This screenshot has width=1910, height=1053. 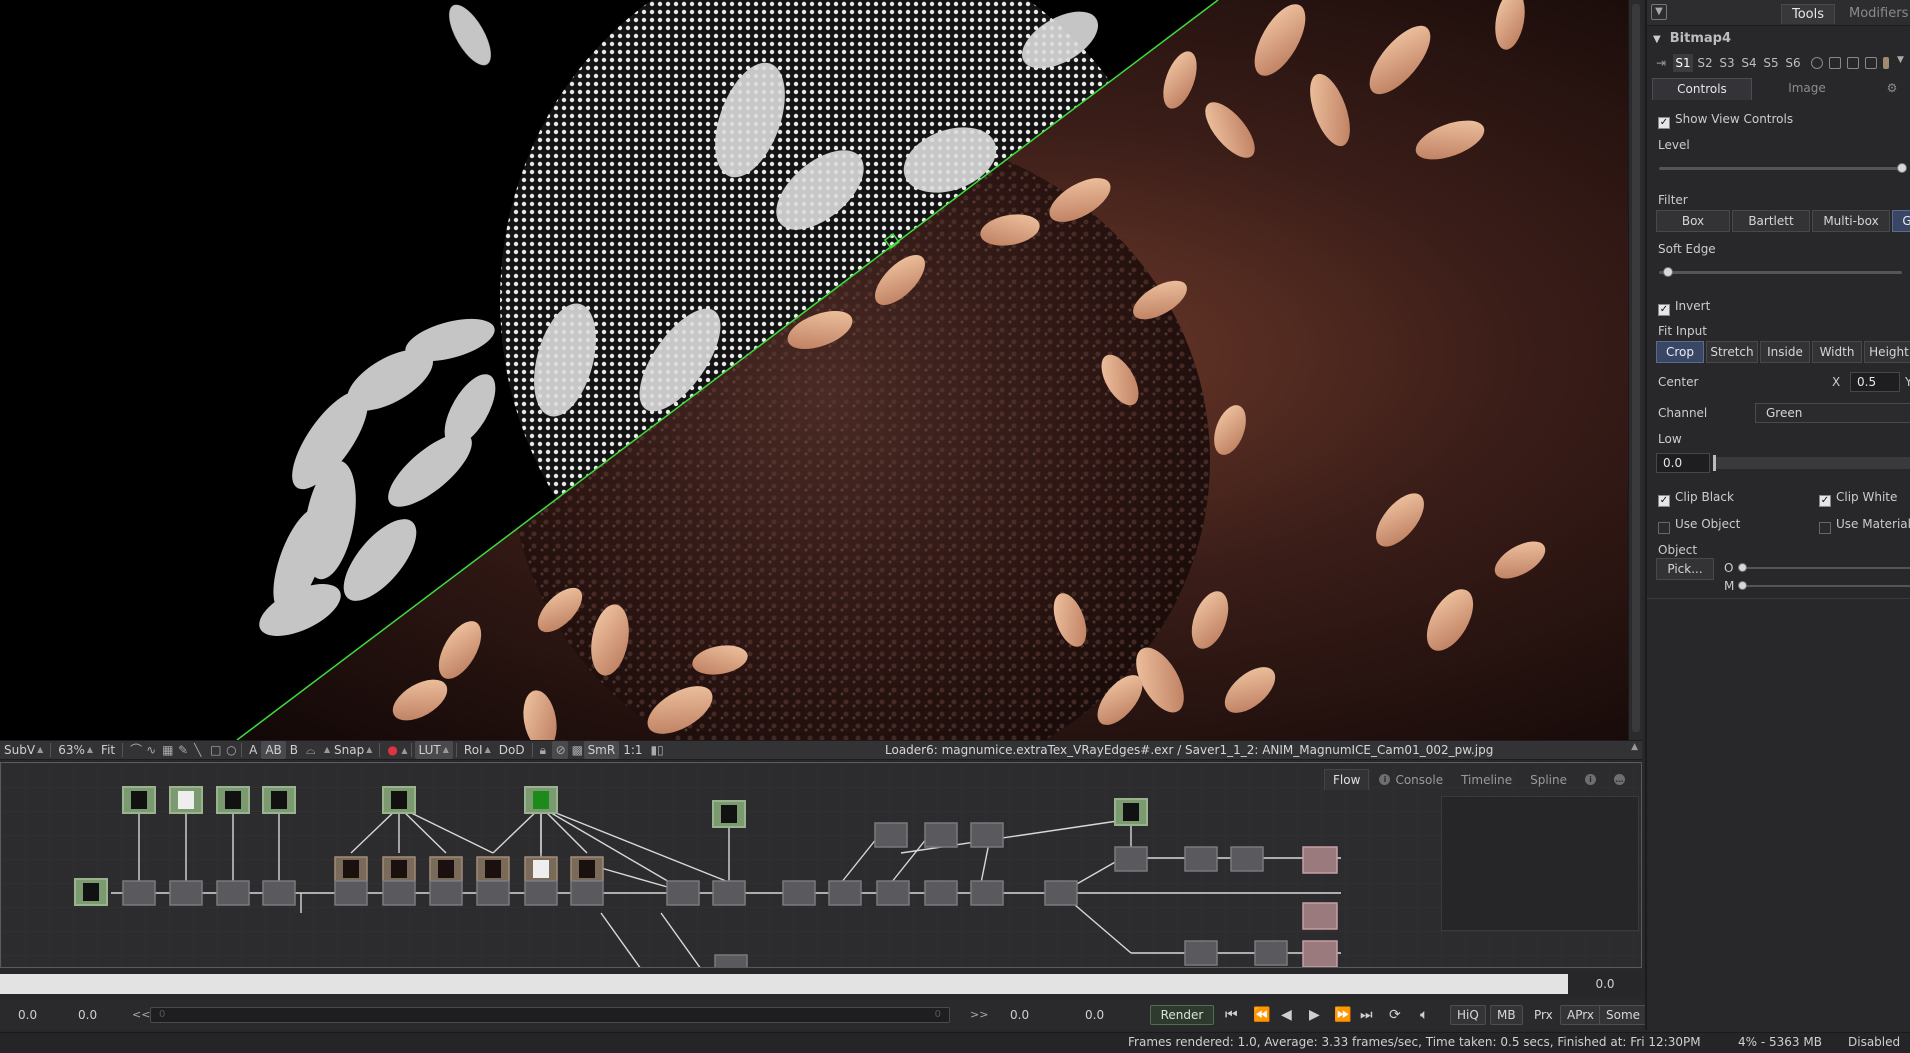 What do you see at coordinates (1684, 307) in the screenshot?
I see `invert-checkbox: ✓ Invert` at bounding box center [1684, 307].